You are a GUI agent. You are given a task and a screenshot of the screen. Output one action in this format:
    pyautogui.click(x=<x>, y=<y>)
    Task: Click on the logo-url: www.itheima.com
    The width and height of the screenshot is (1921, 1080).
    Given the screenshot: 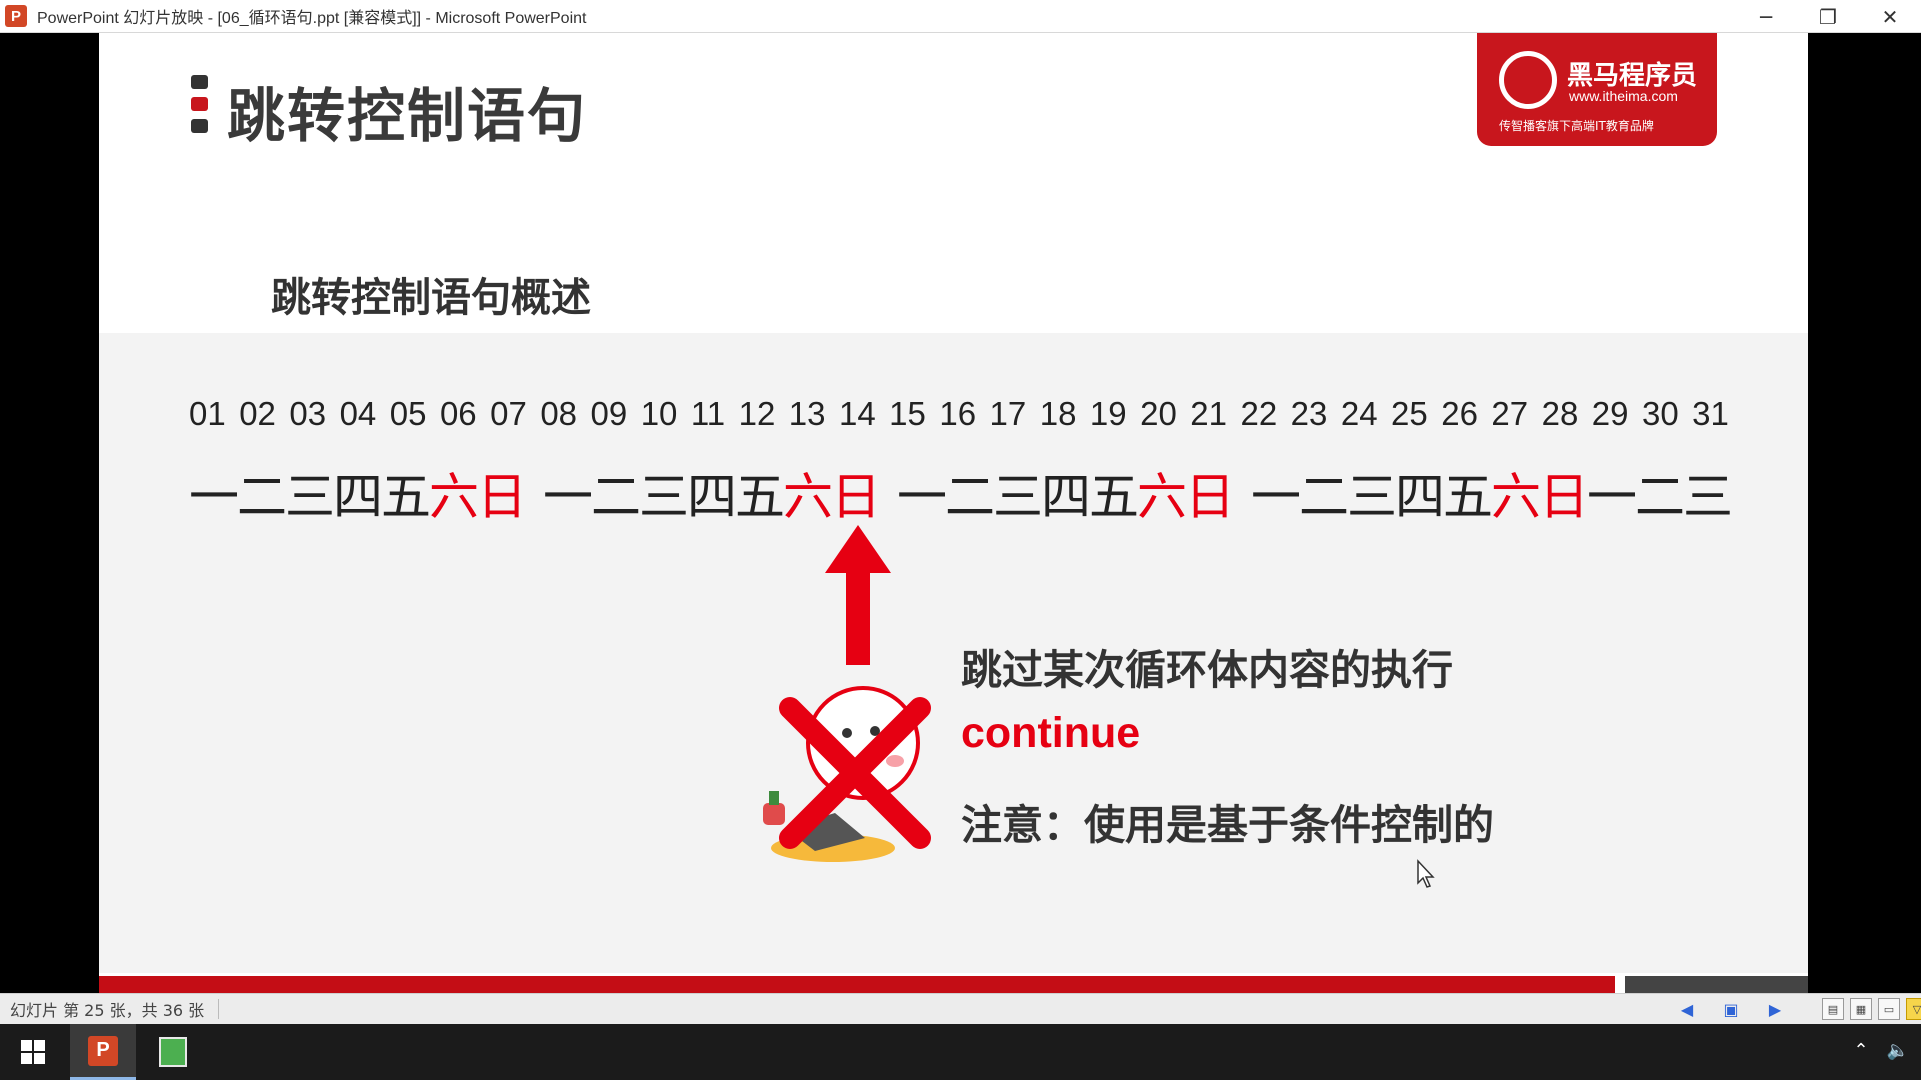 What is the action you would take?
    pyautogui.click(x=1623, y=96)
    